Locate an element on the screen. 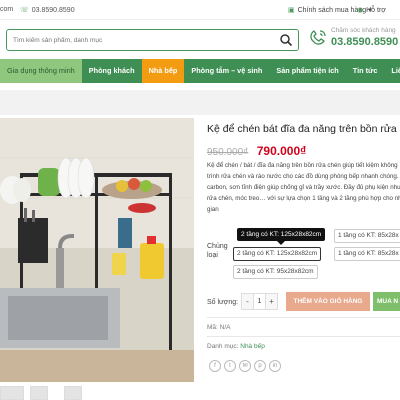 This screenshot has height=400, width=400. product-title: Kệ để chén bát đĩa đa năng trên bồn rửa is located at coordinates (302, 129).